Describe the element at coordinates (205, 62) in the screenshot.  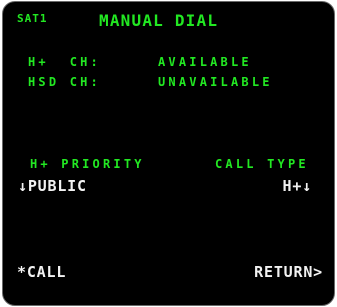
I see `h-plus-channel-status: AVAILABLE` at that location.